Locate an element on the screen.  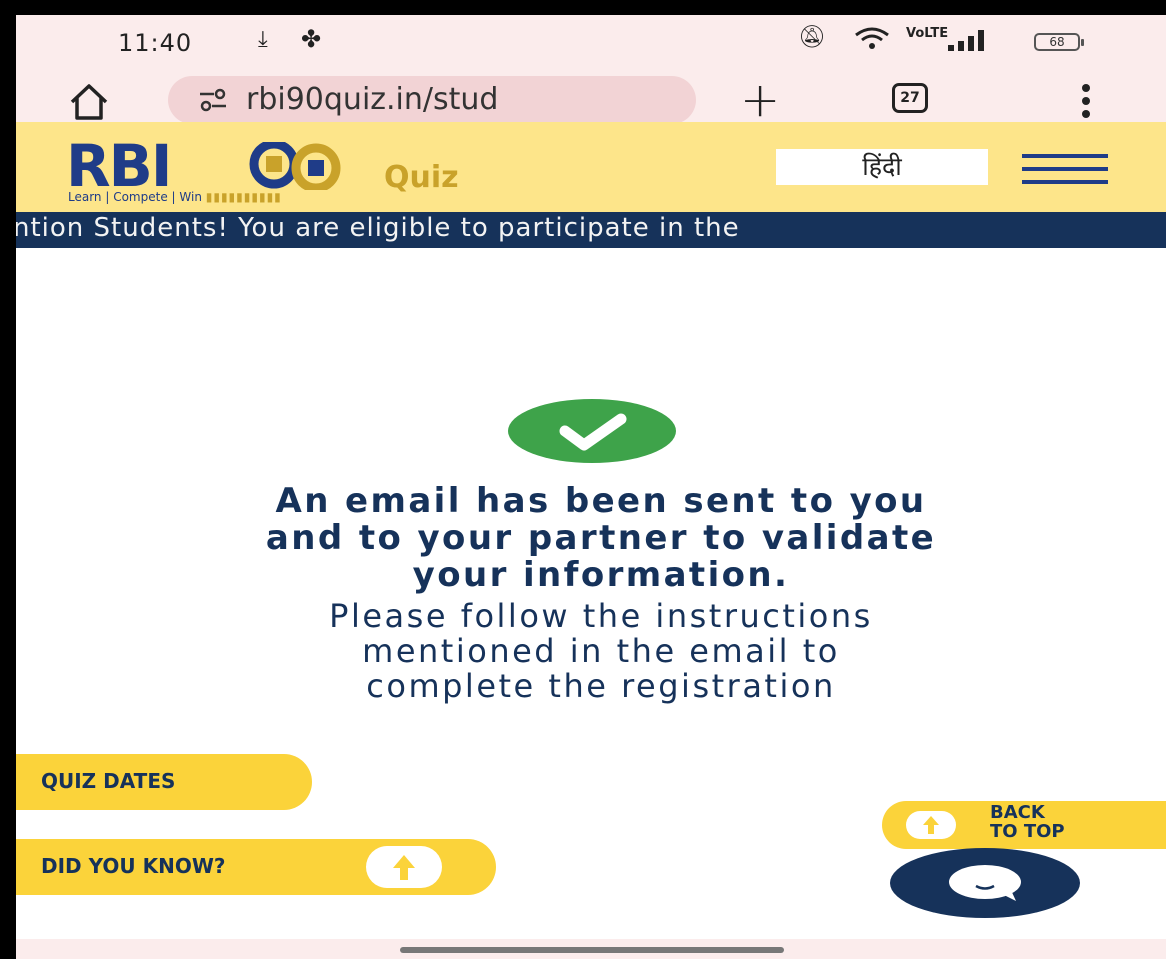
more-options-icon is located at coordinates (1086, 102).